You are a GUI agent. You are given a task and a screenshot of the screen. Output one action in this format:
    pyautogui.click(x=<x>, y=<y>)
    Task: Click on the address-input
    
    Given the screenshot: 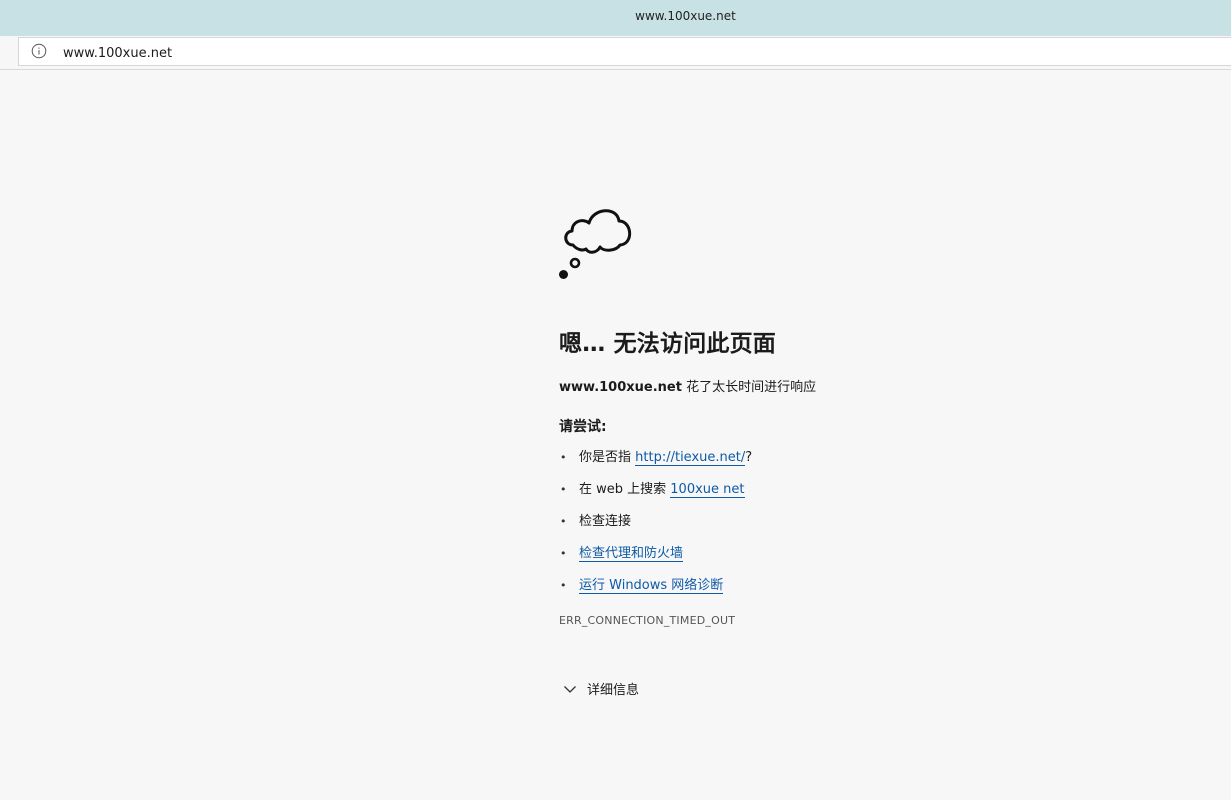 What is the action you would take?
    pyautogui.click(x=613, y=53)
    